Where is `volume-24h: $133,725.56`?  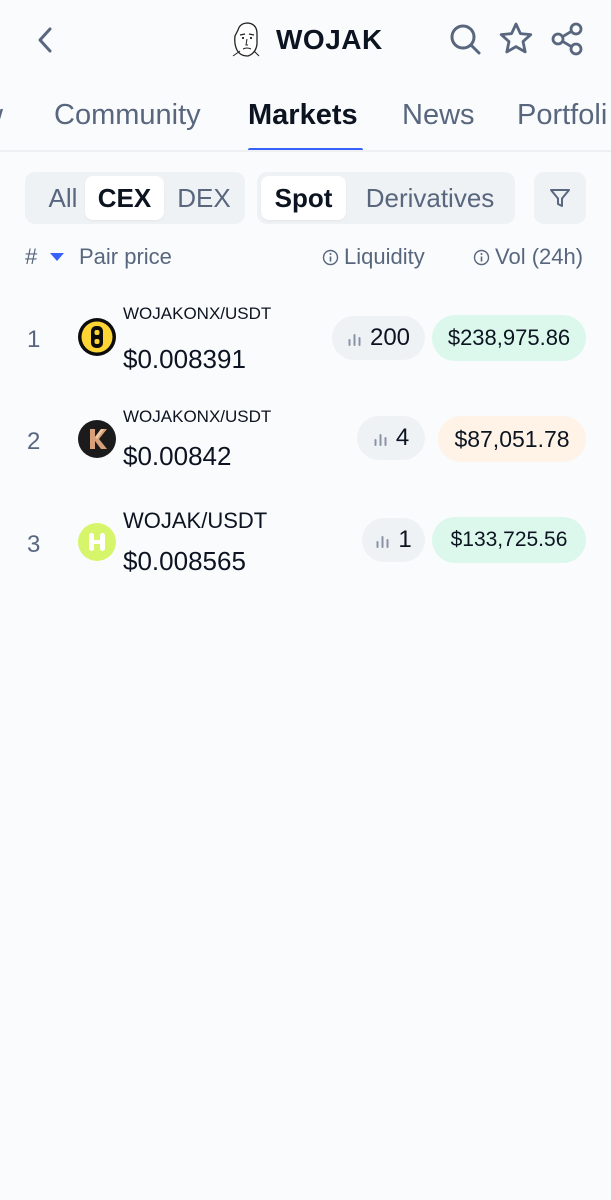
volume-24h: $133,725.56 is located at coordinates (509, 539).